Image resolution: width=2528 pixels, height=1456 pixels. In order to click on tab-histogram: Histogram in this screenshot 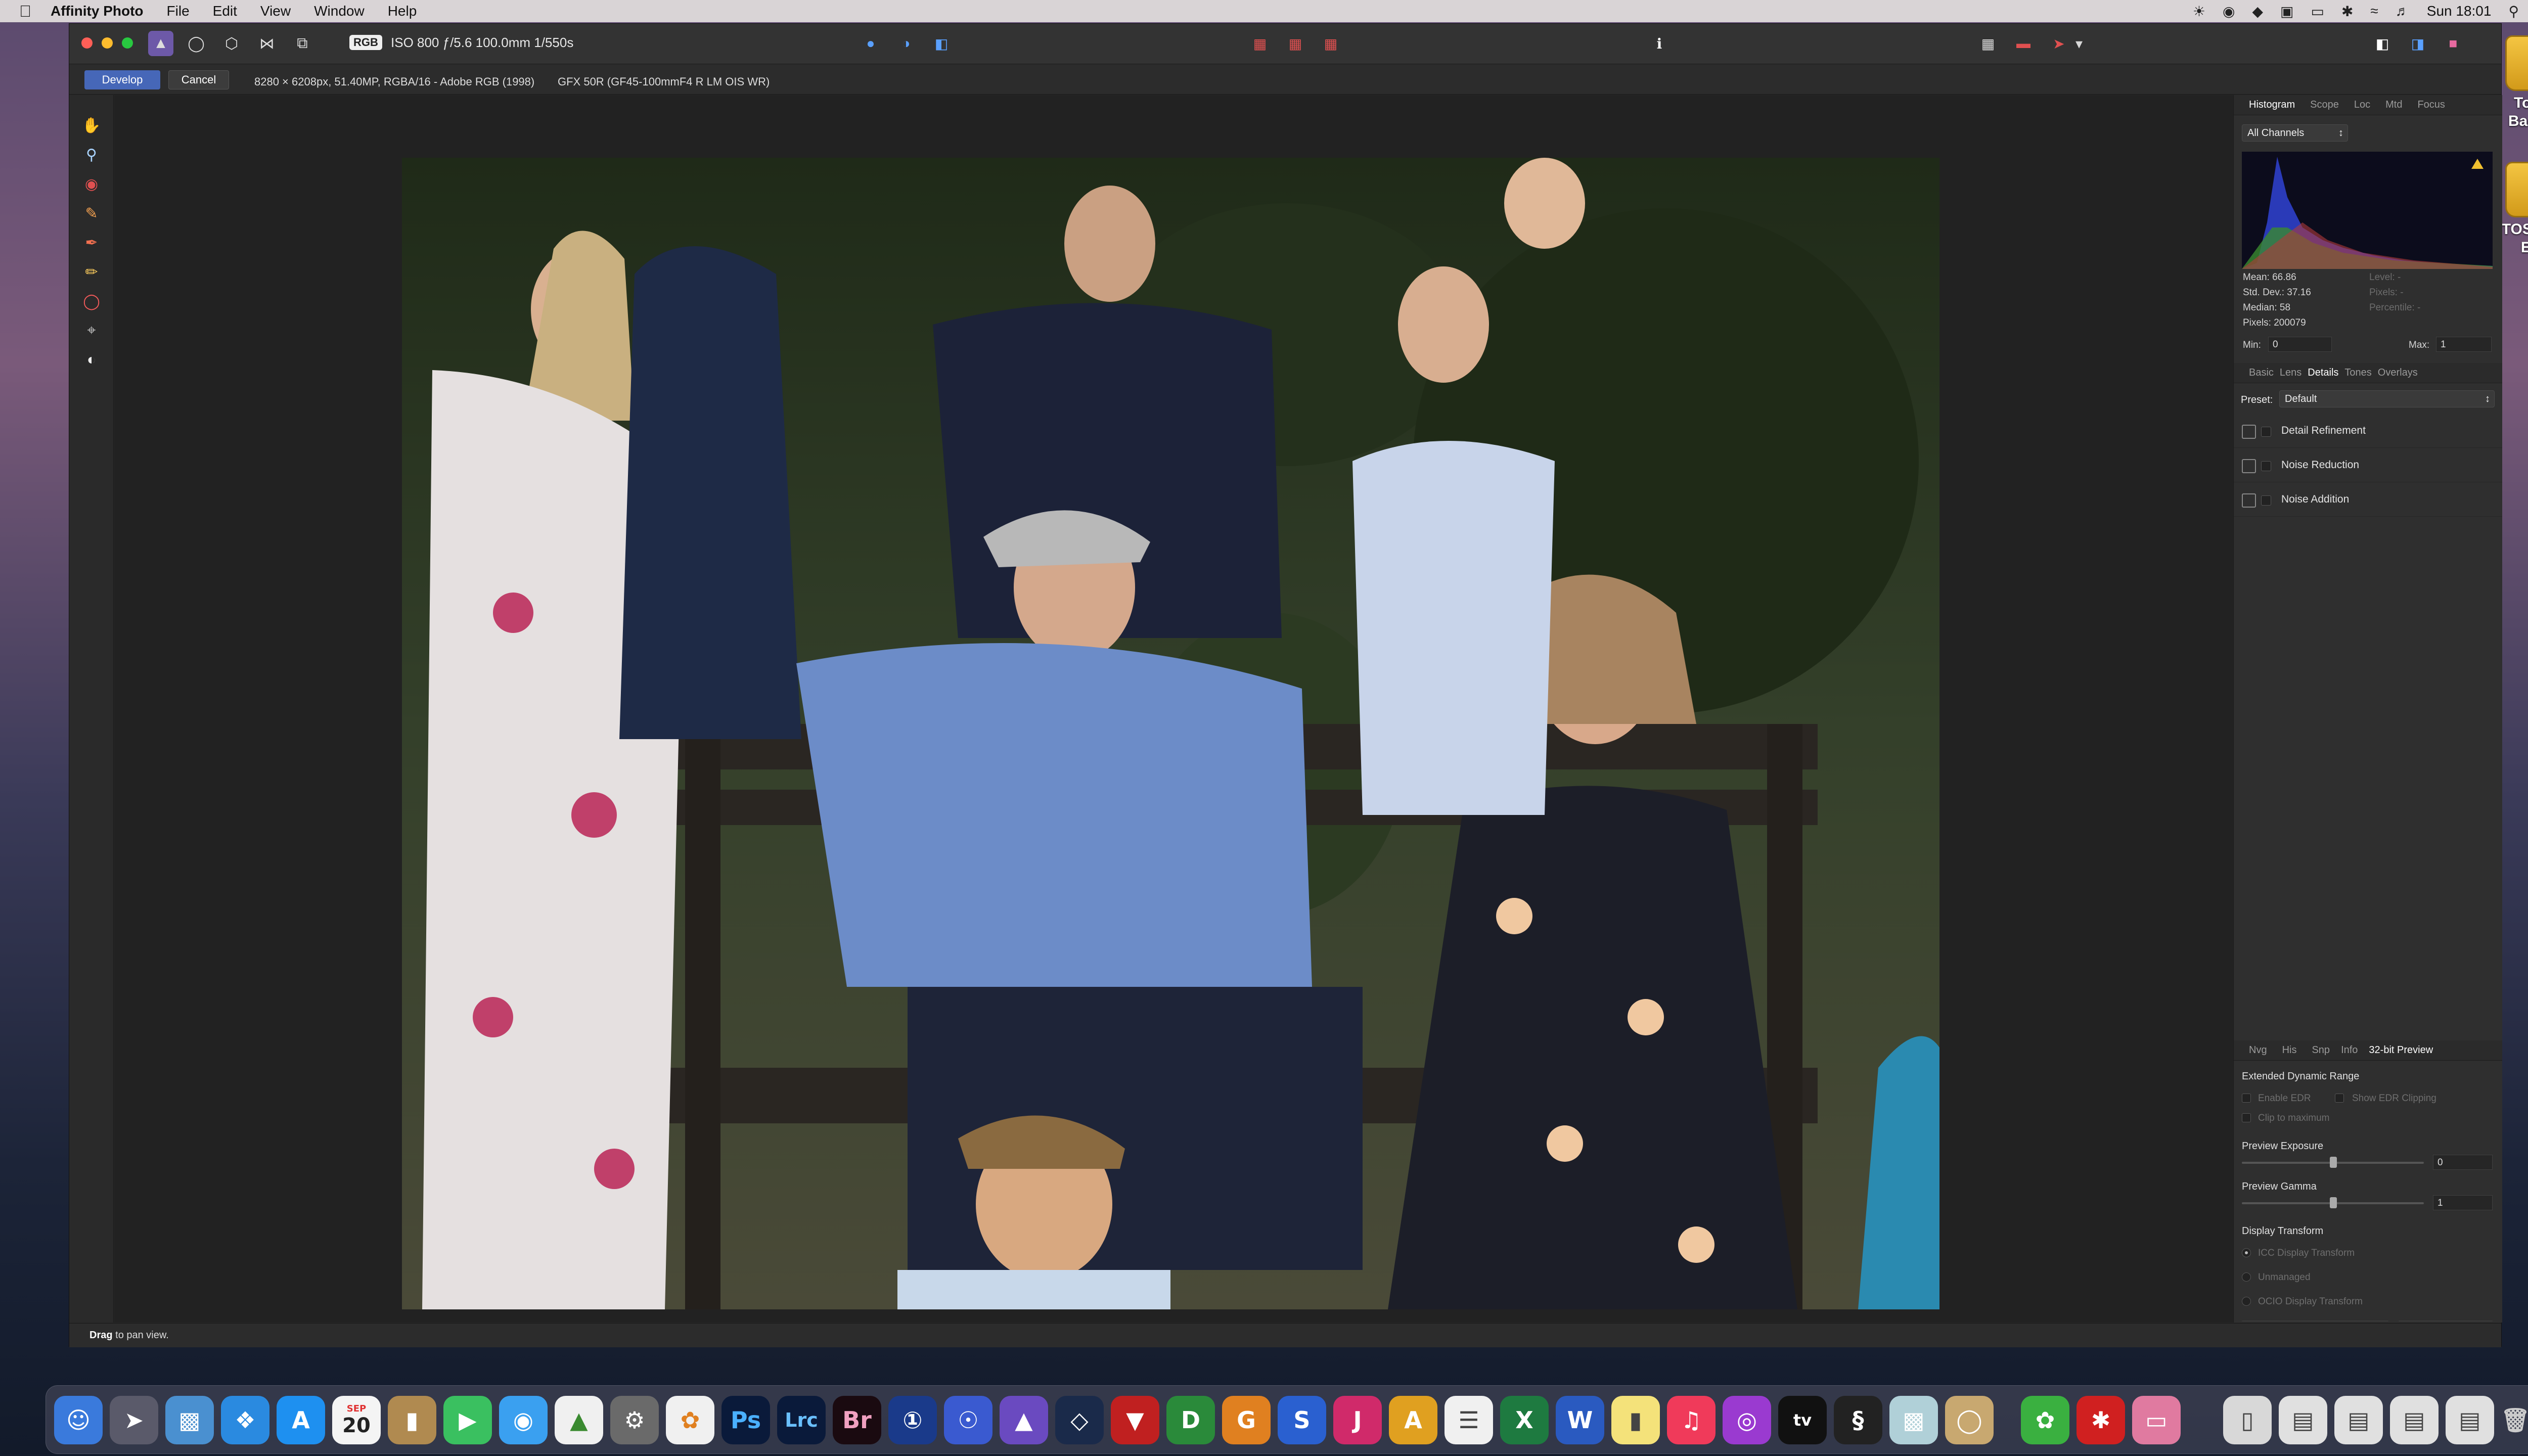, I will do `click(2272, 105)`.